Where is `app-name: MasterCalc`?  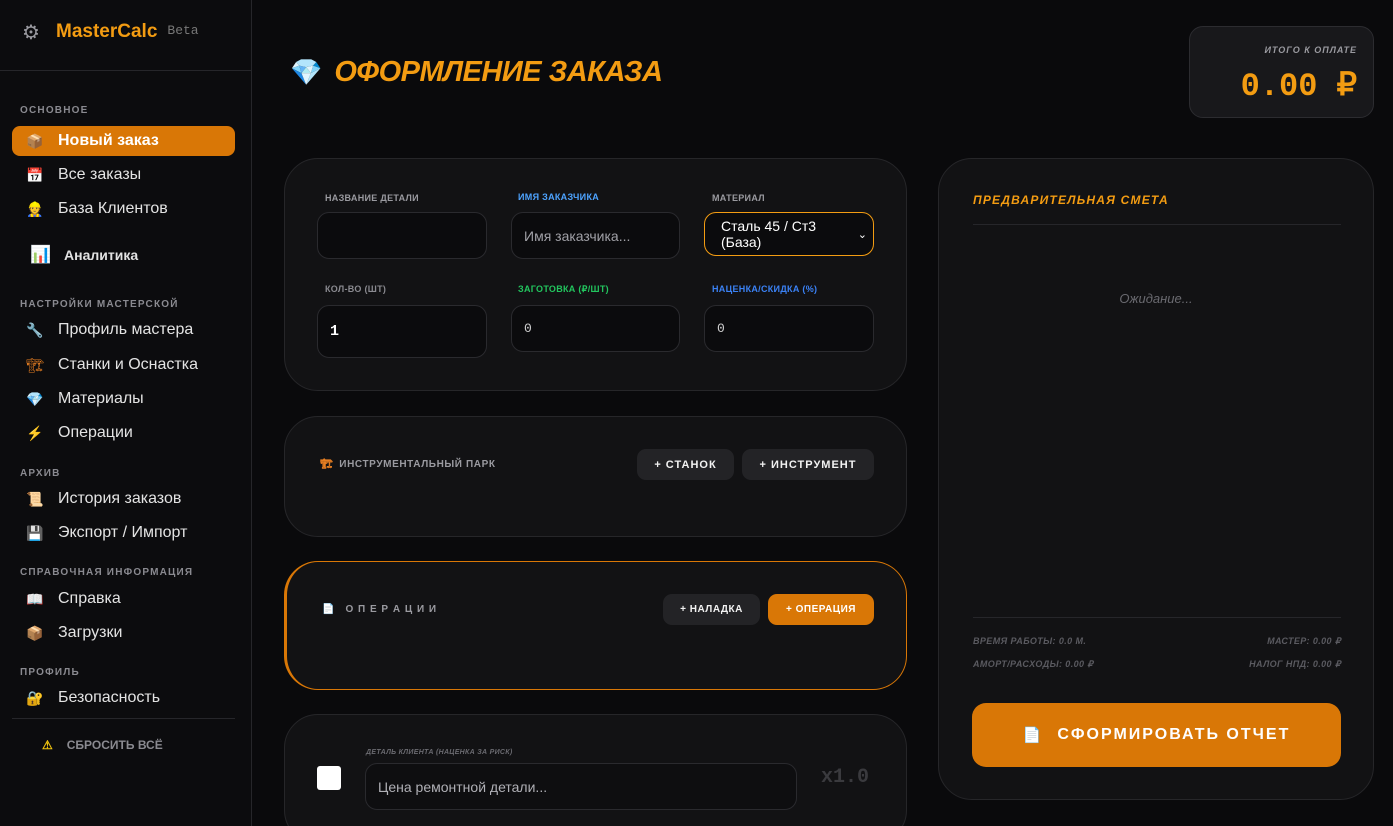 app-name: MasterCalc is located at coordinates (107, 31).